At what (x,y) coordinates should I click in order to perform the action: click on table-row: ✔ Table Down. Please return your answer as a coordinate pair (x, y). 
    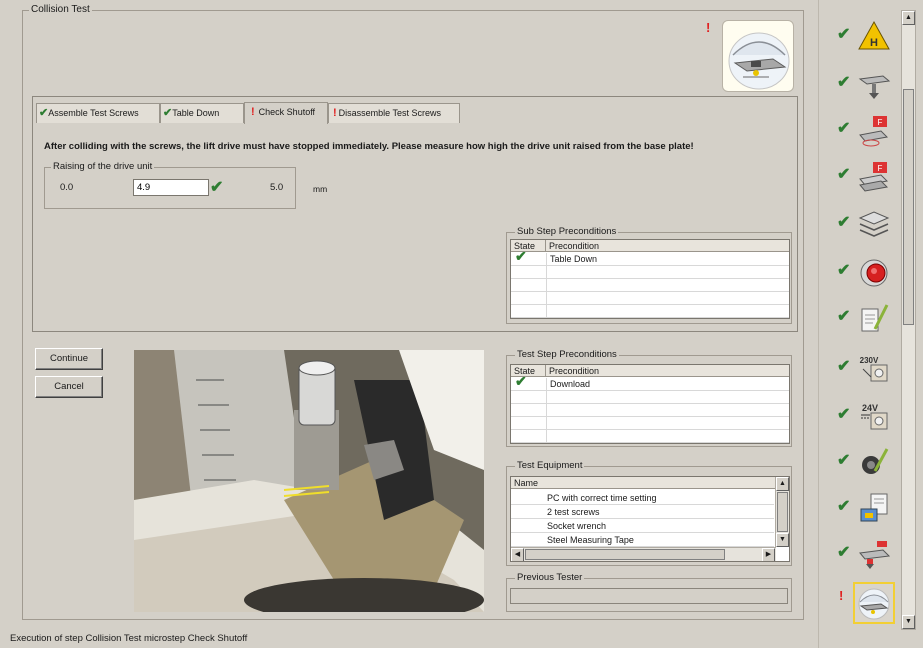
    Looking at the image, I should click on (650, 257).